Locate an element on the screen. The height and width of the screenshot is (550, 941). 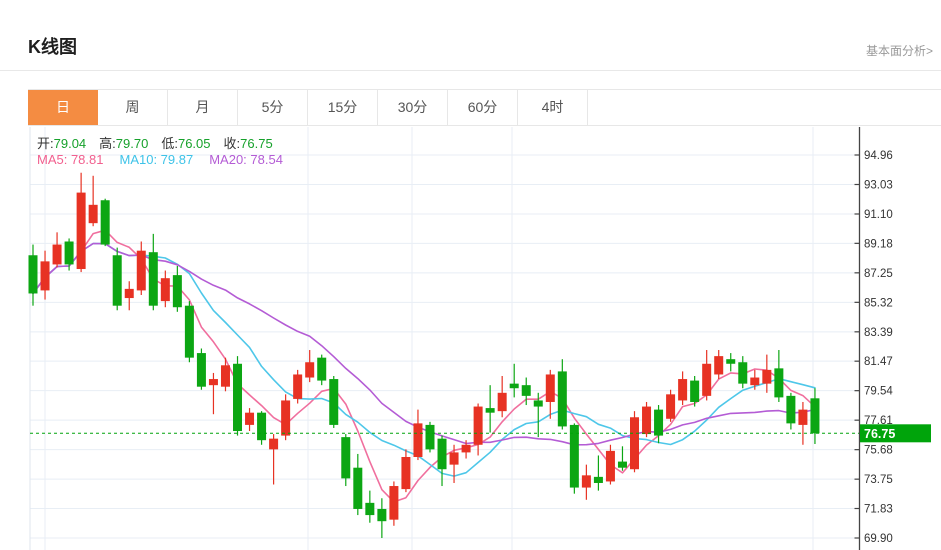
y-axis-label: 85.32 is located at coordinates (878, 303).